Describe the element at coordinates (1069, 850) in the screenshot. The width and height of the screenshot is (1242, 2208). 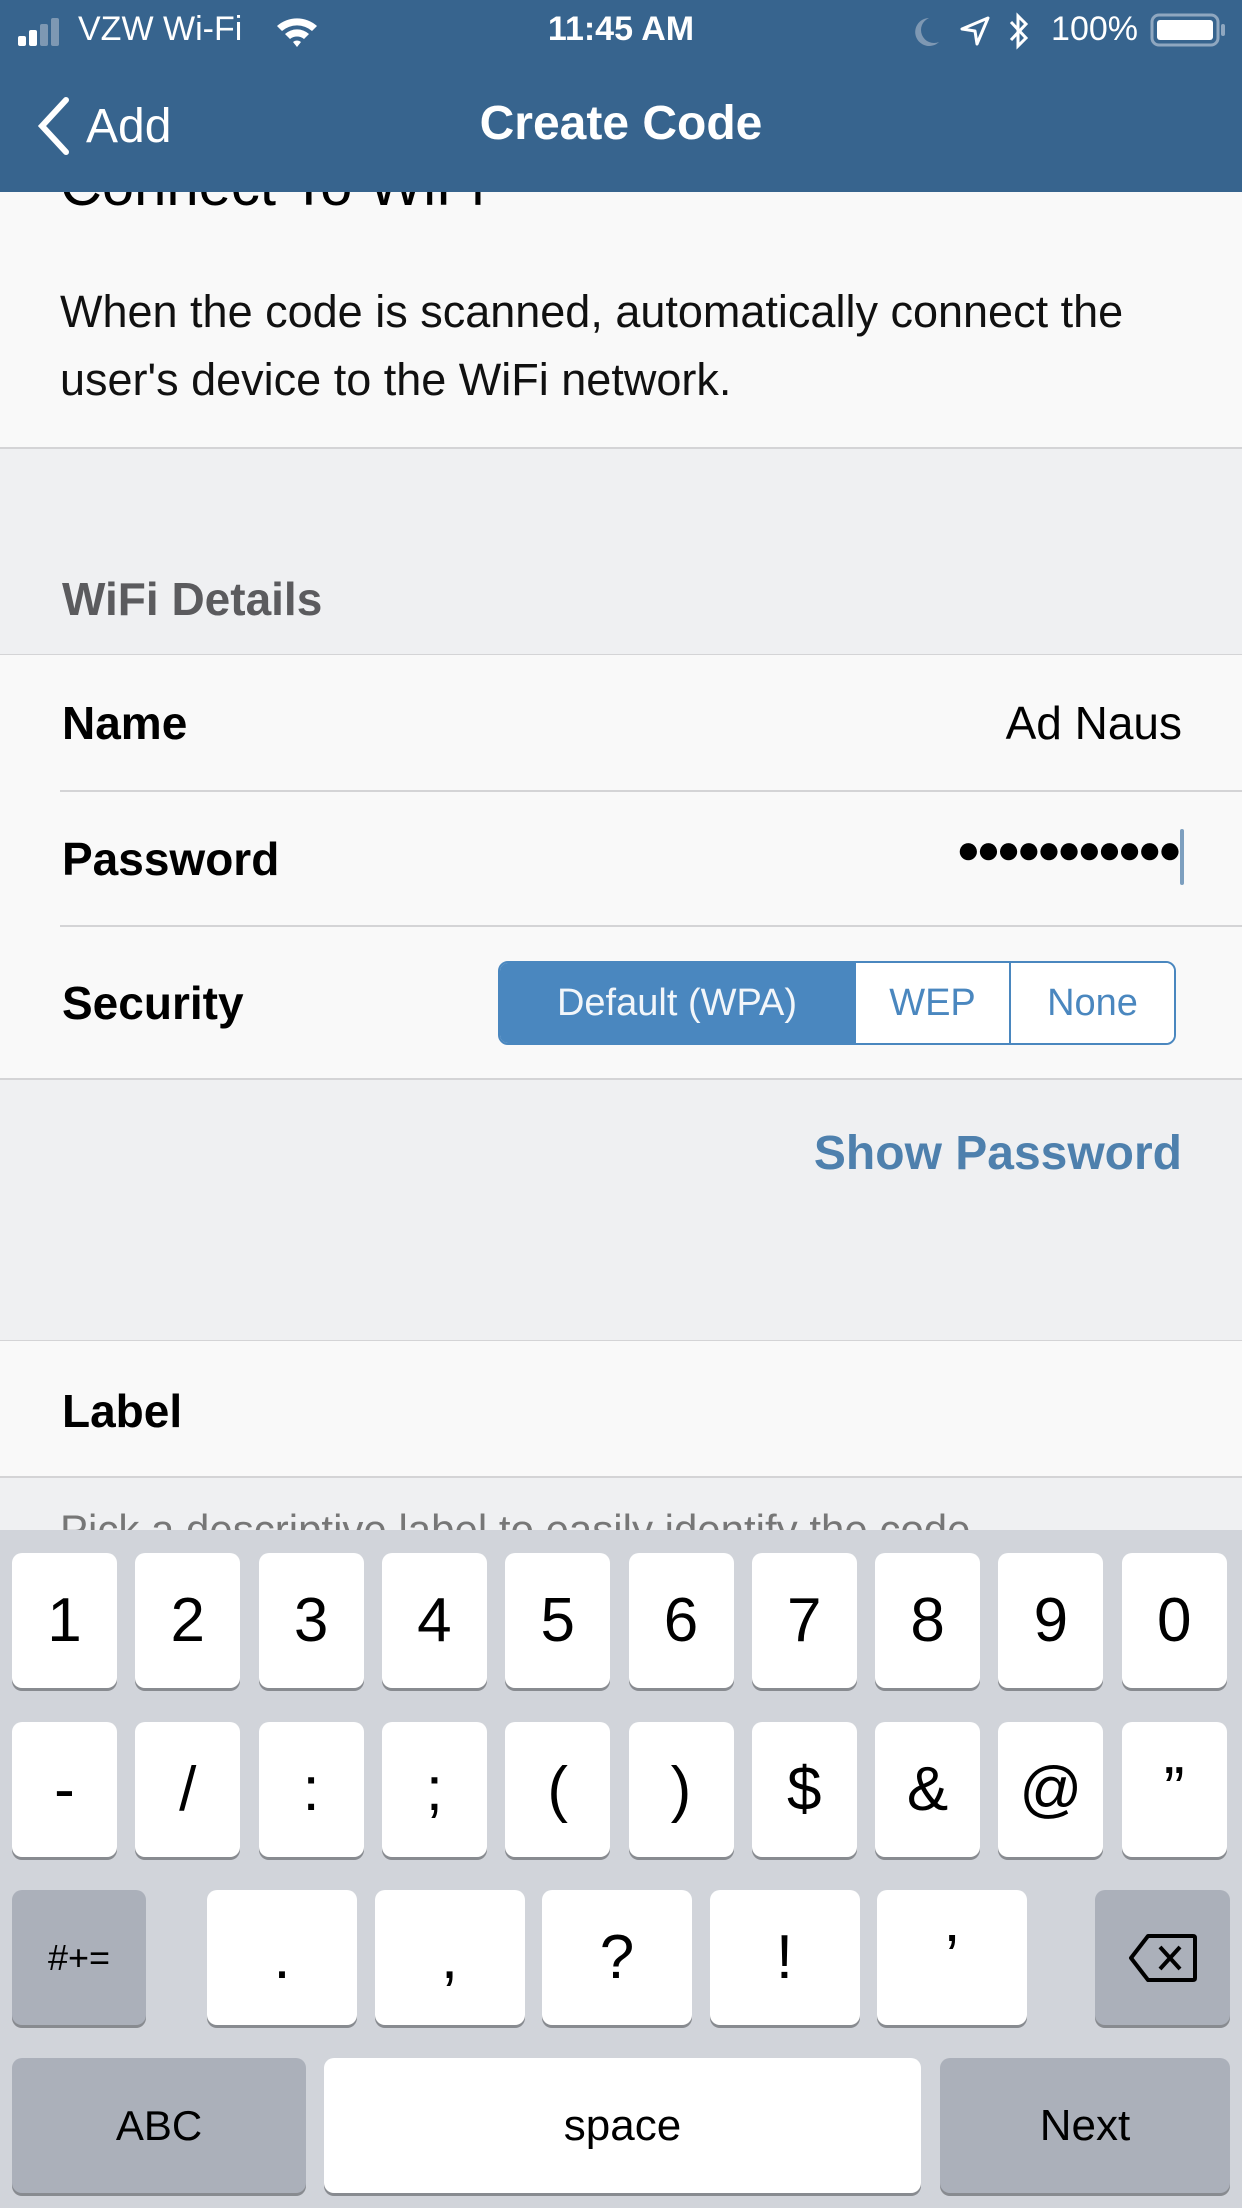
I see `password-input: ●●●●●●●●●●●` at that location.